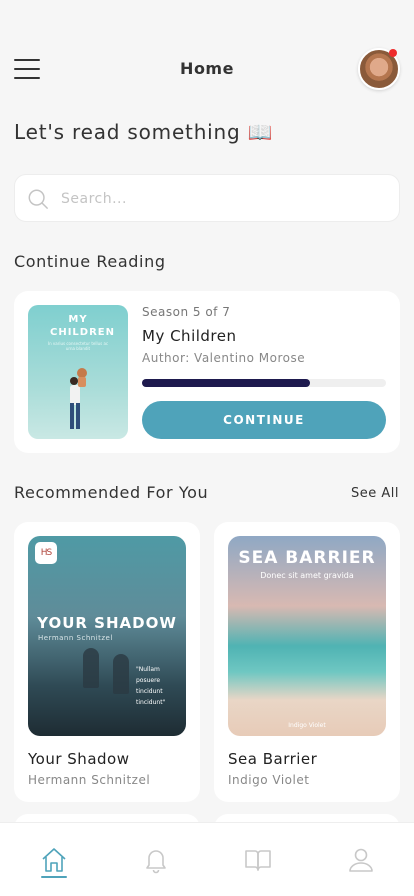  I want to click on search-bar, so click(207, 198).